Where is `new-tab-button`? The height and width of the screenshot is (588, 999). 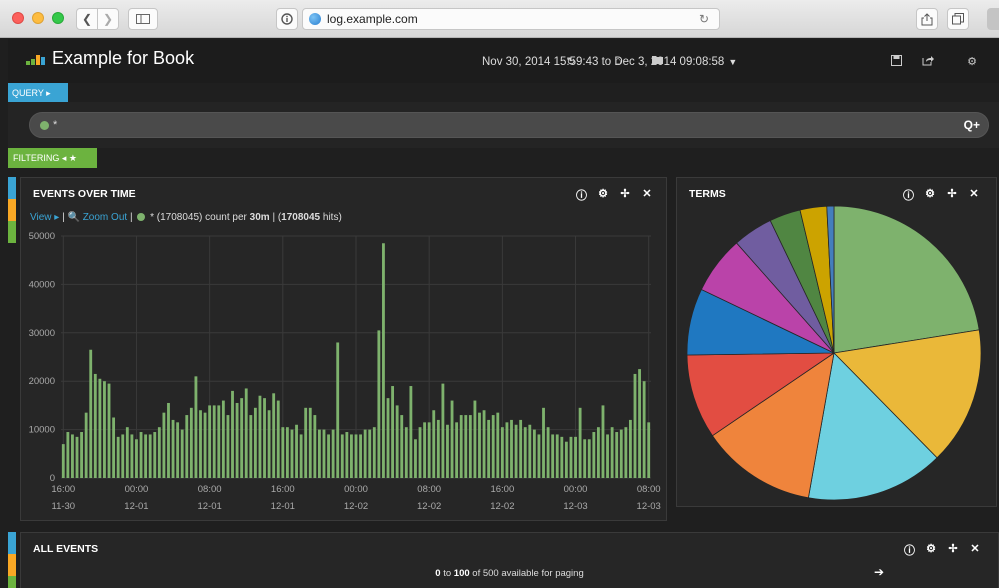
new-tab-button is located at coordinates (993, 19).